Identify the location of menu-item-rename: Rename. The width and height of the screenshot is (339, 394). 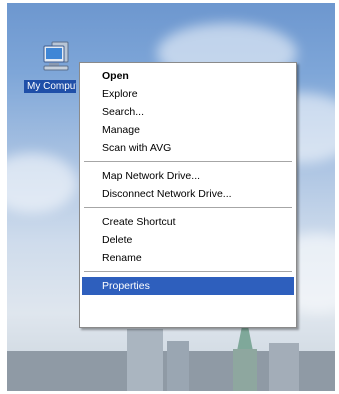
(188, 258).